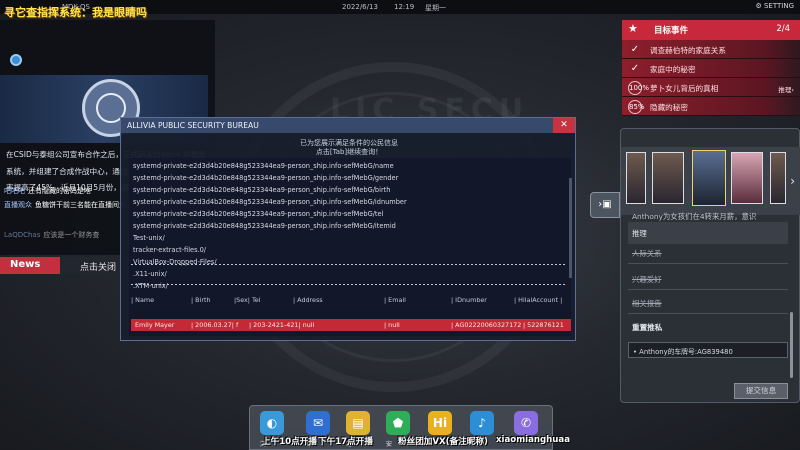  What do you see at coordinates (708, 253) in the screenshot?
I see `clue-item: 人际关系` at bounding box center [708, 253].